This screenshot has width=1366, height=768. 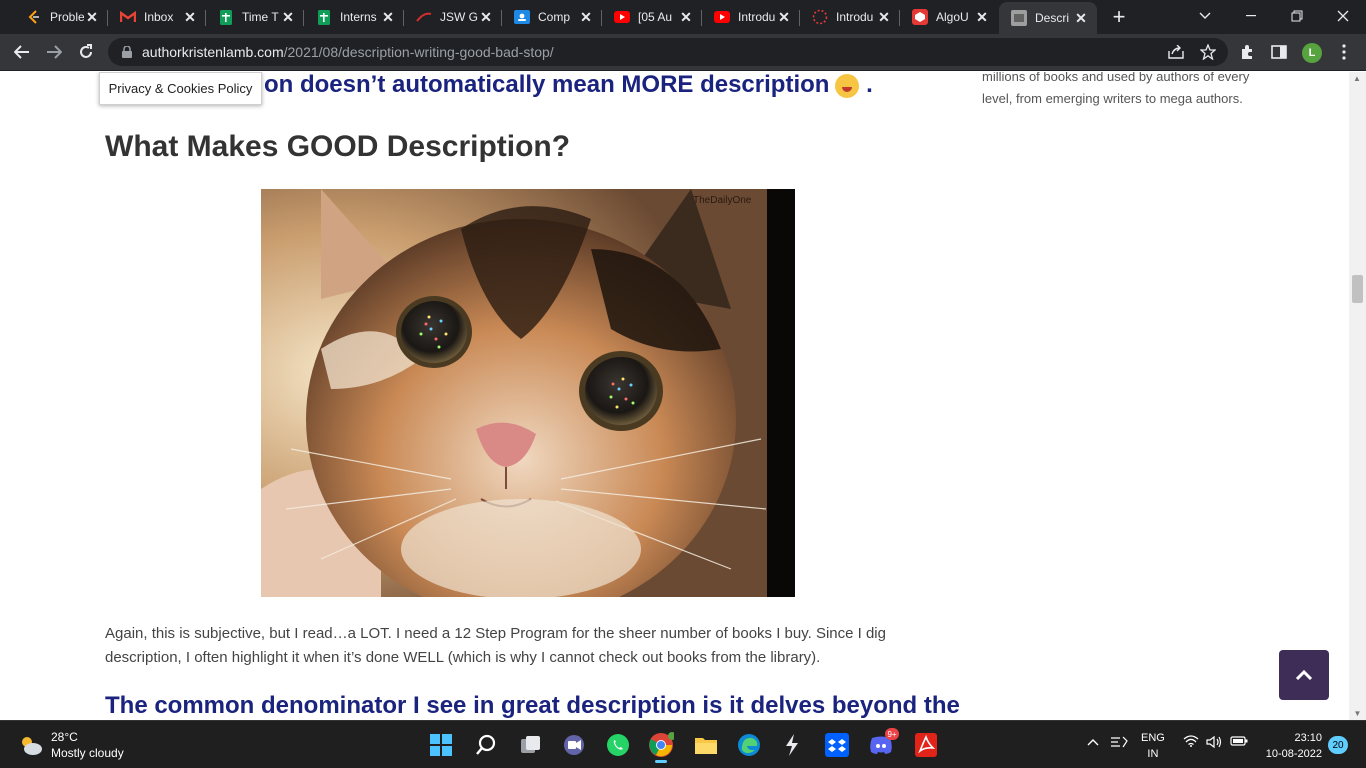 I want to click on minimize-button, so click(x=1251, y=16).